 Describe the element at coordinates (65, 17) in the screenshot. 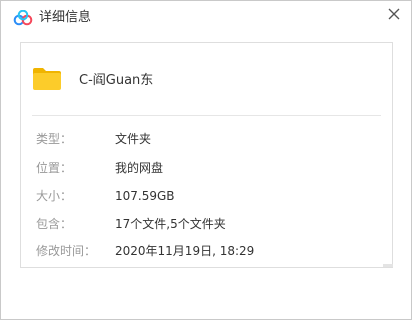

I see `dialog-title: 详细信息` at that location.